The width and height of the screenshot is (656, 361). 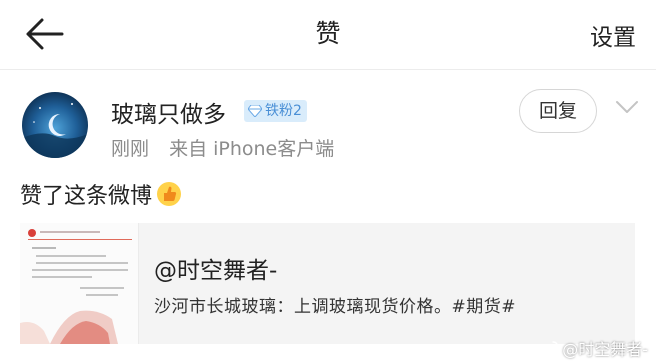 I want to click on avatar-image, so click(x=55, y=125).